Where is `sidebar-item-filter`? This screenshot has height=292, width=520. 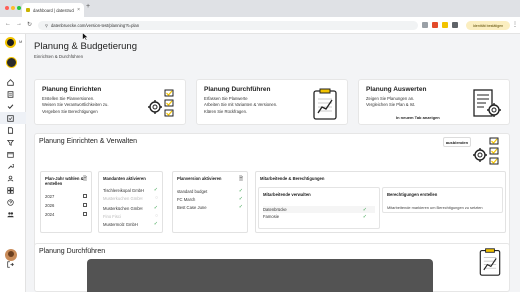
sidebar-item-filter is located at coordinates (13, 142).